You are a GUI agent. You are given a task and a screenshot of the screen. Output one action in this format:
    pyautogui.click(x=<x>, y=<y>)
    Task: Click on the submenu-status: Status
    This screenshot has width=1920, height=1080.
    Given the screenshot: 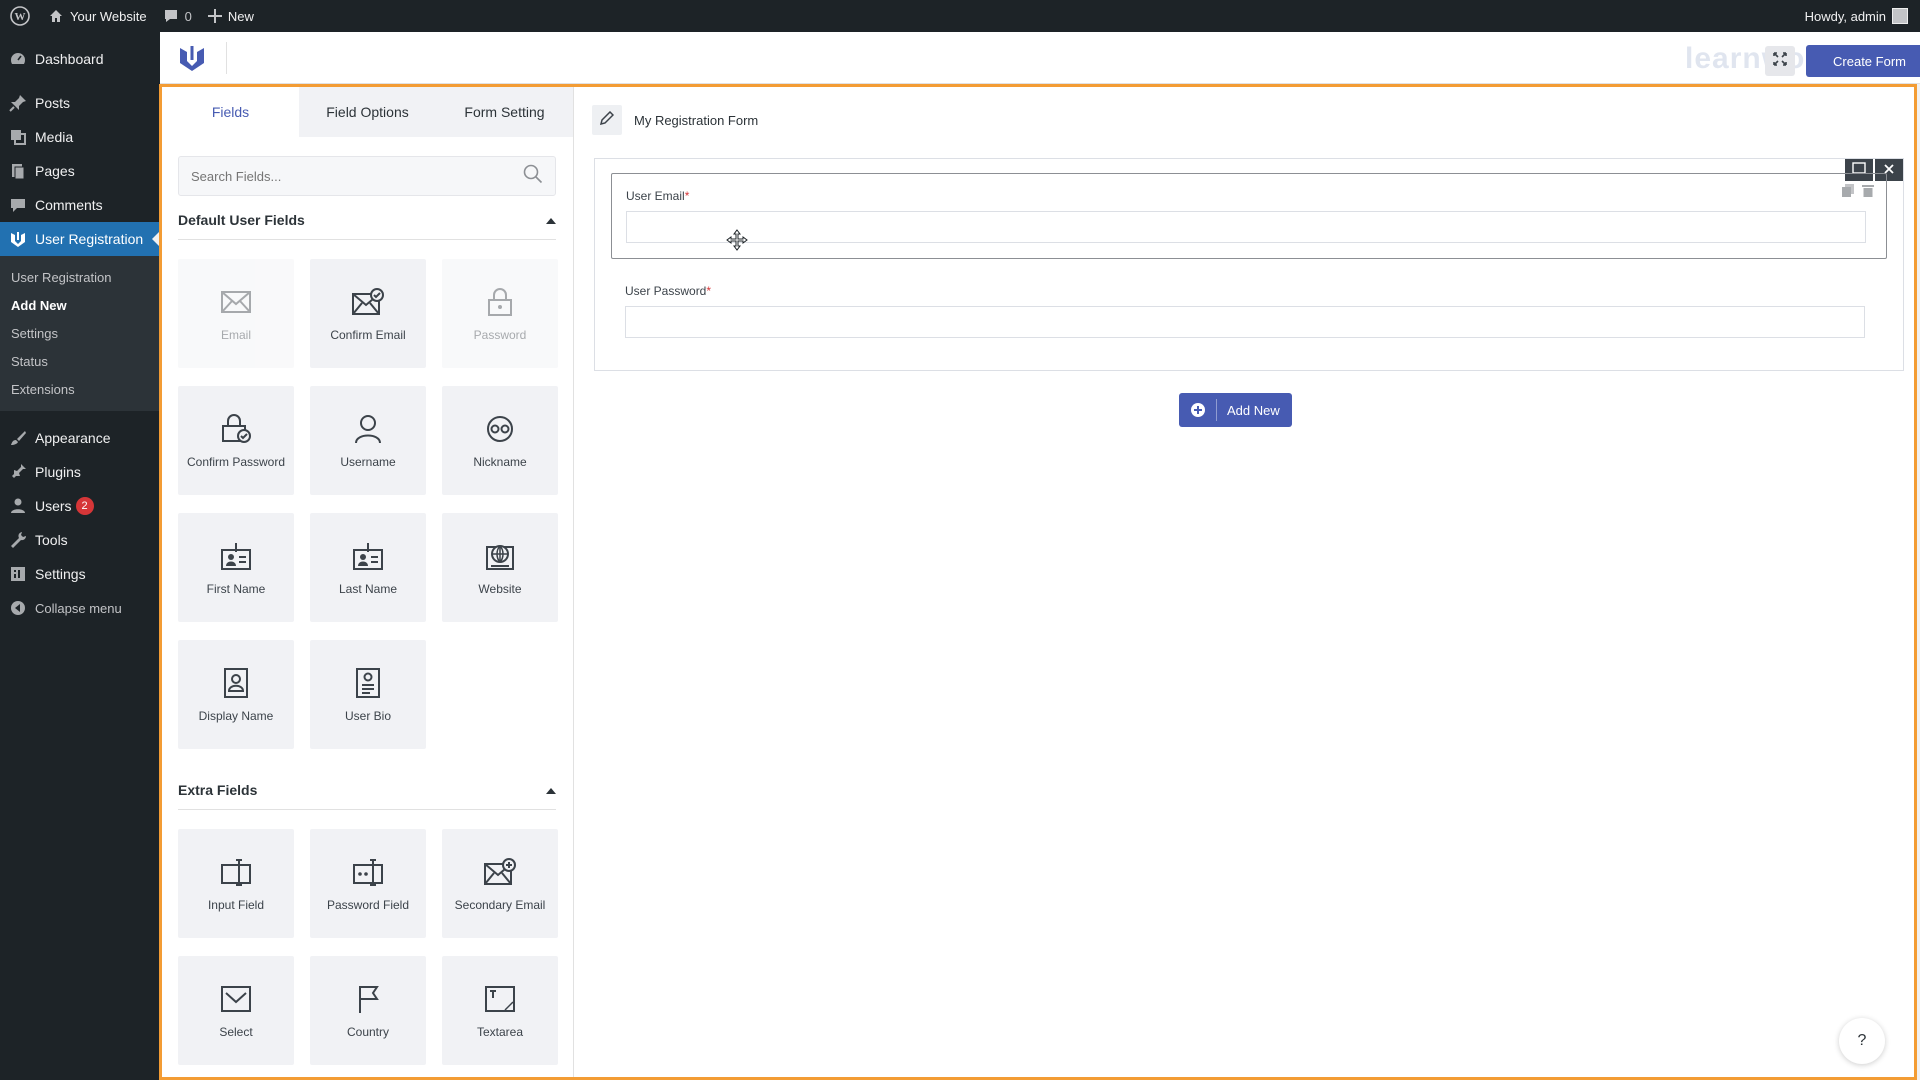 What is the action you would take?
    pyautogui.click(x=80, y=361)
    